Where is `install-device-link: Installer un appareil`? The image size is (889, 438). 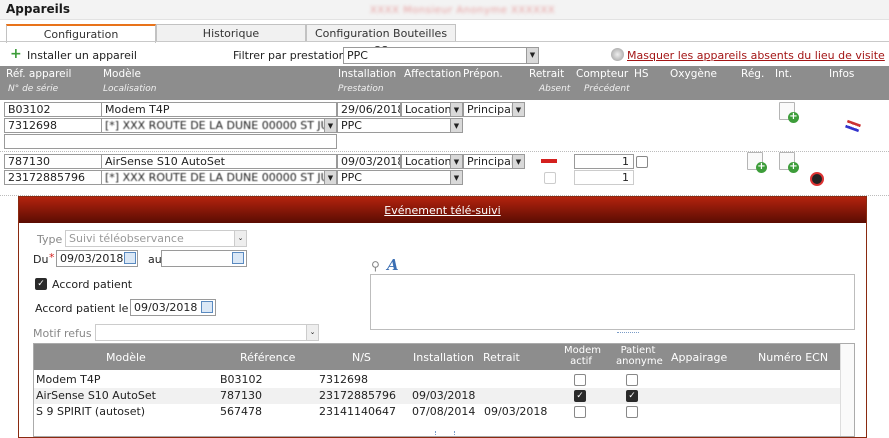 install-device-link: Installer un appareil is located at coordinates (82, 55).